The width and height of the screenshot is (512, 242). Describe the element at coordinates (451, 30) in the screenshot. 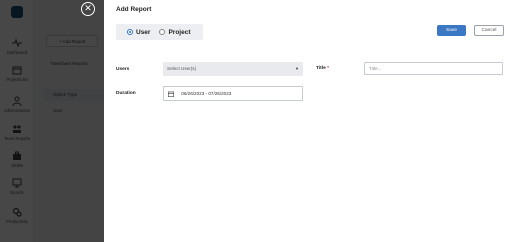

I see `save-button: Save` at that location.